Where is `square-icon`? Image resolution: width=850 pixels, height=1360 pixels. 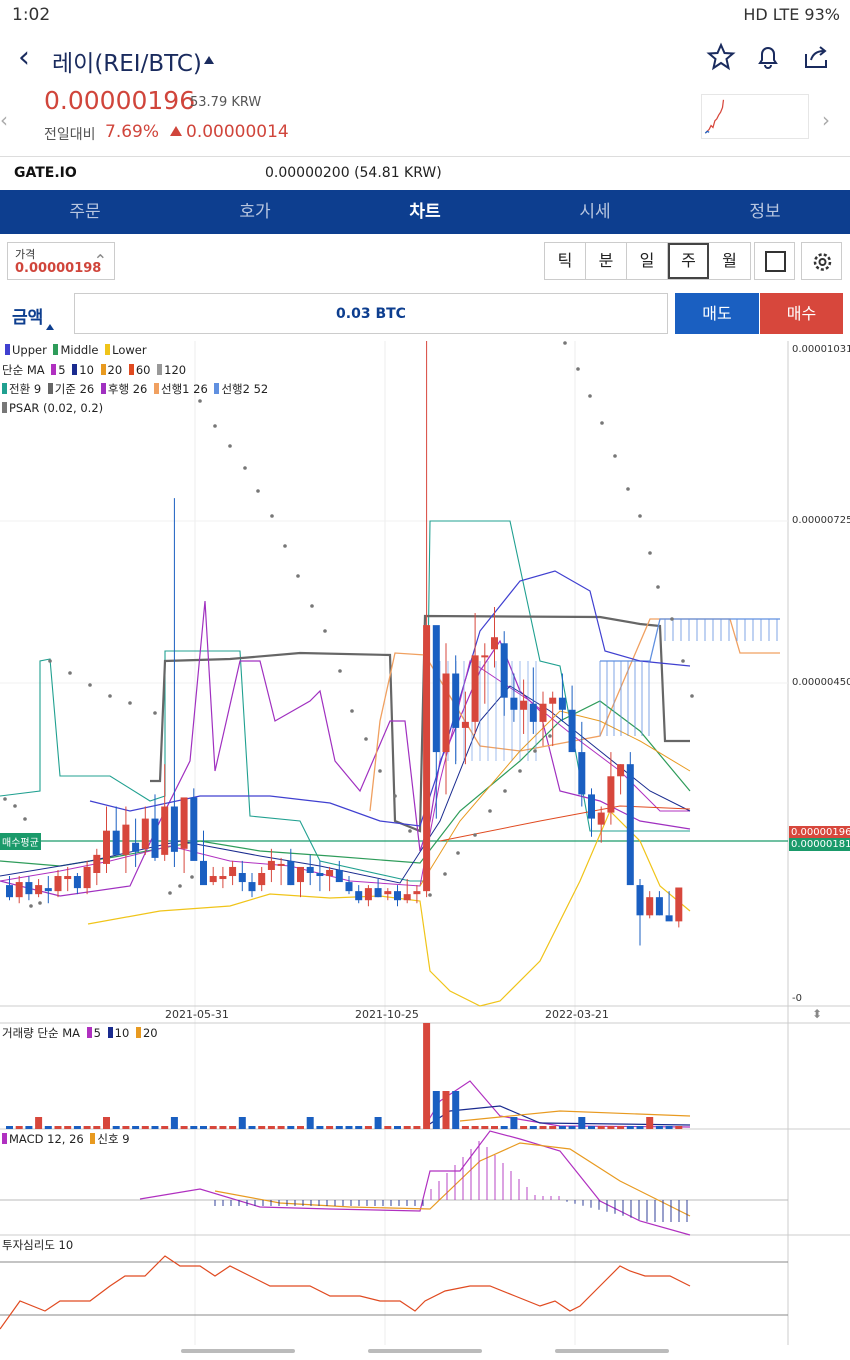
square-icon is located at coordinates (775, 261).